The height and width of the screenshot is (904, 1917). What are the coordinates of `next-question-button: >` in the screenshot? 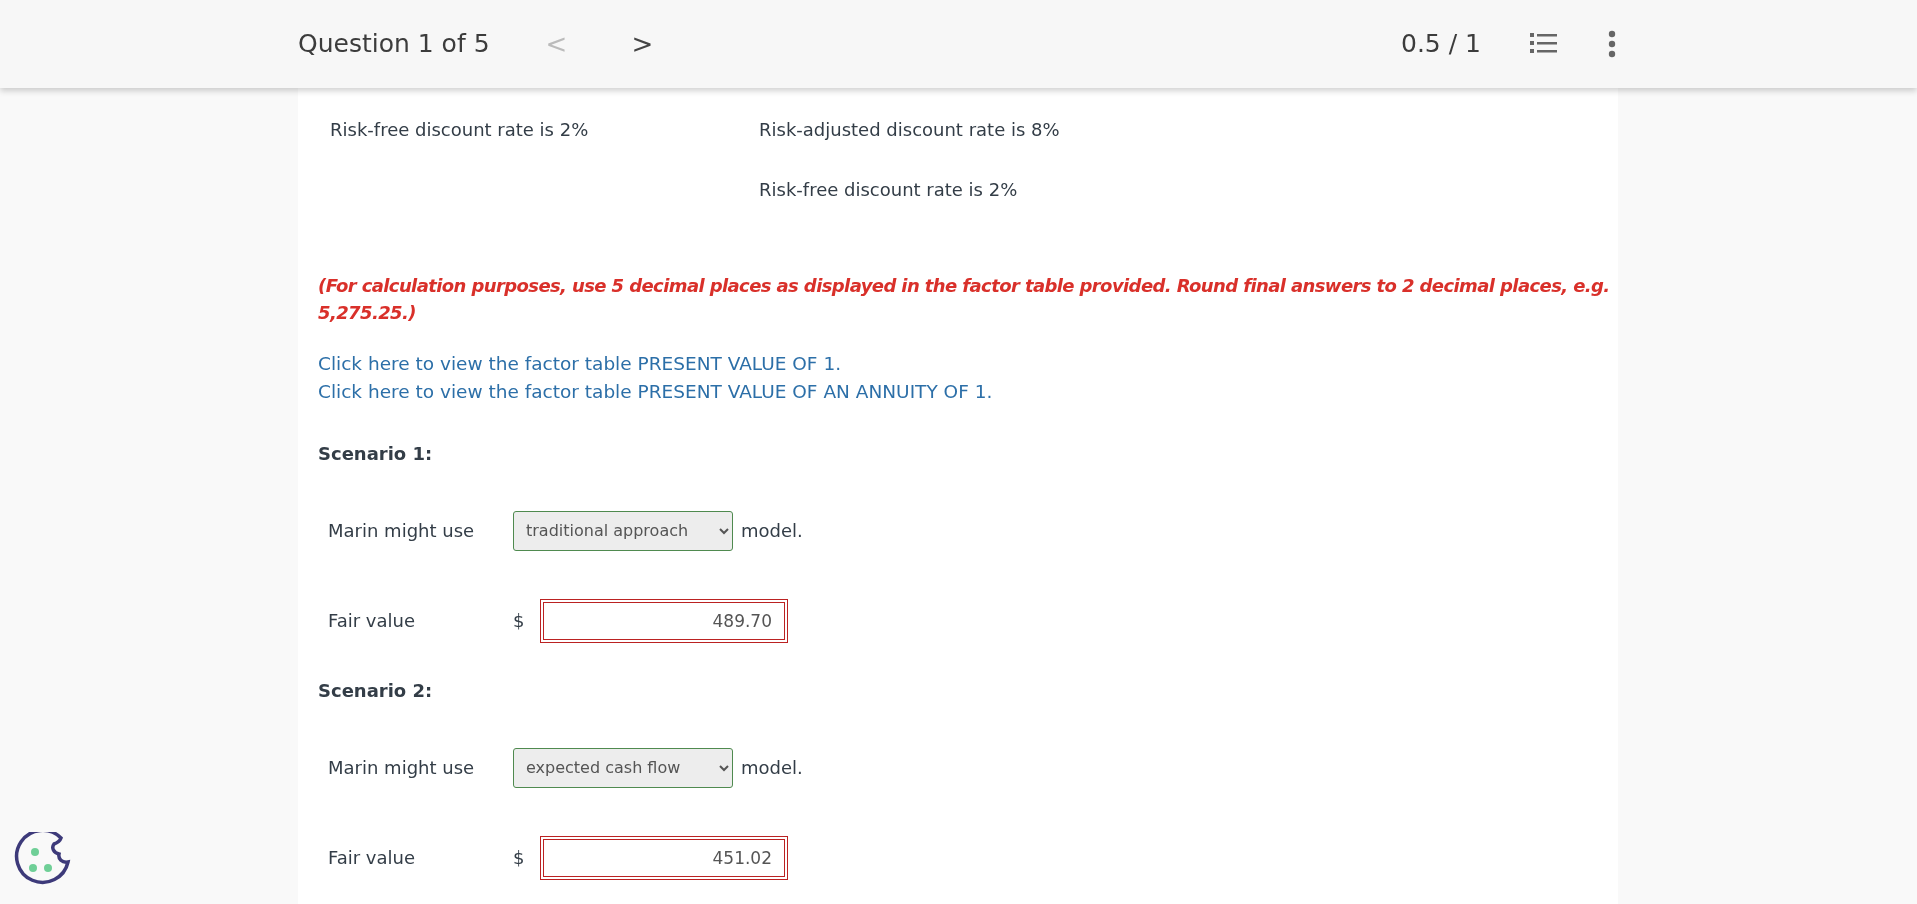 It's located at (642, 44).